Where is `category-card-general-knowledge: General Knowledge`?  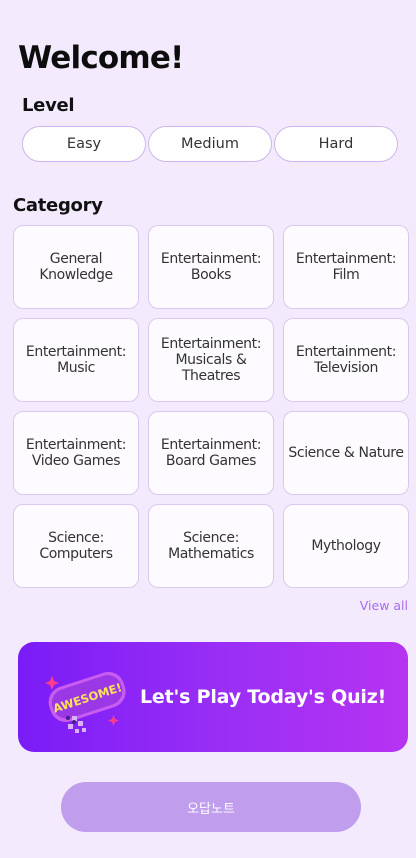 category-card-general-knowledge: General Knowledge is located at coordinates (76, 267).